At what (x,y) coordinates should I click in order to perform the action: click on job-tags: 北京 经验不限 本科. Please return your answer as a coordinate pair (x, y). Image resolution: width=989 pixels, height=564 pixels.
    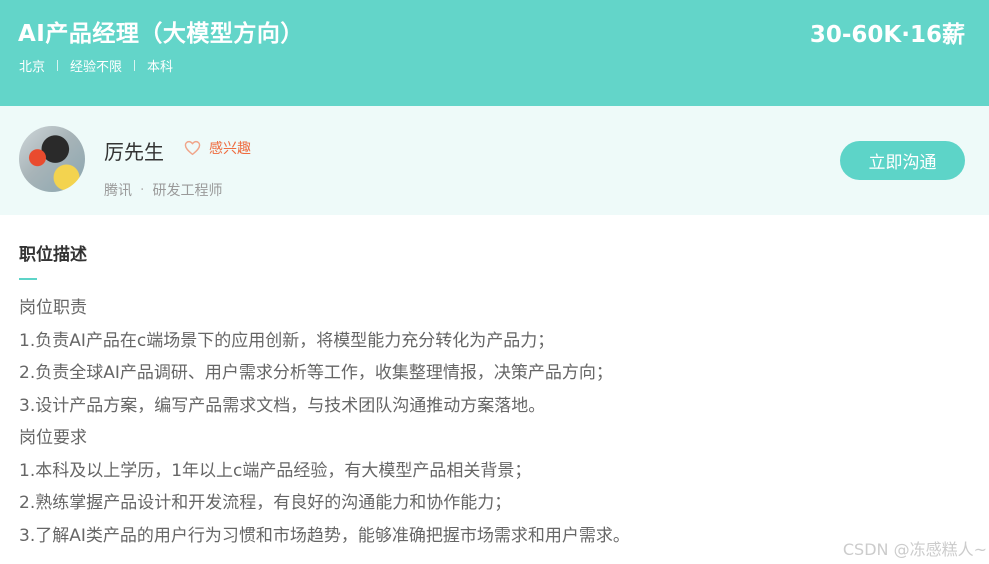
    Looking at the image, I should click on (96, 65).